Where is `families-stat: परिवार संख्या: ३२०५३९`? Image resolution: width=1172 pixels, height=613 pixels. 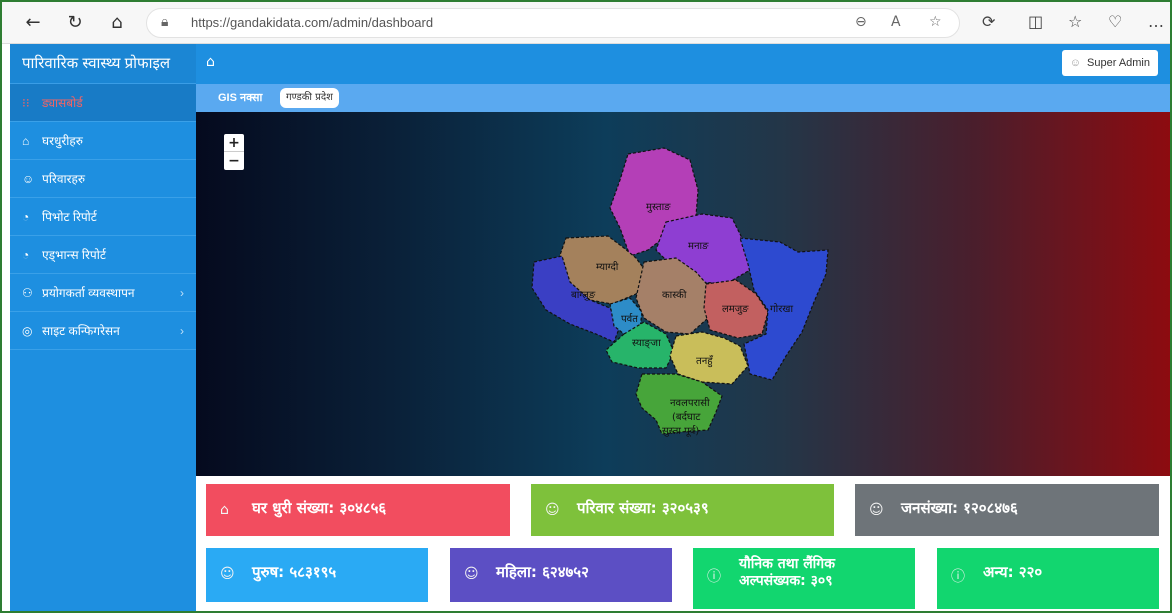
families-stat: परिवार संख्या: ३२०५३९ is located at coordinates (643, 508).